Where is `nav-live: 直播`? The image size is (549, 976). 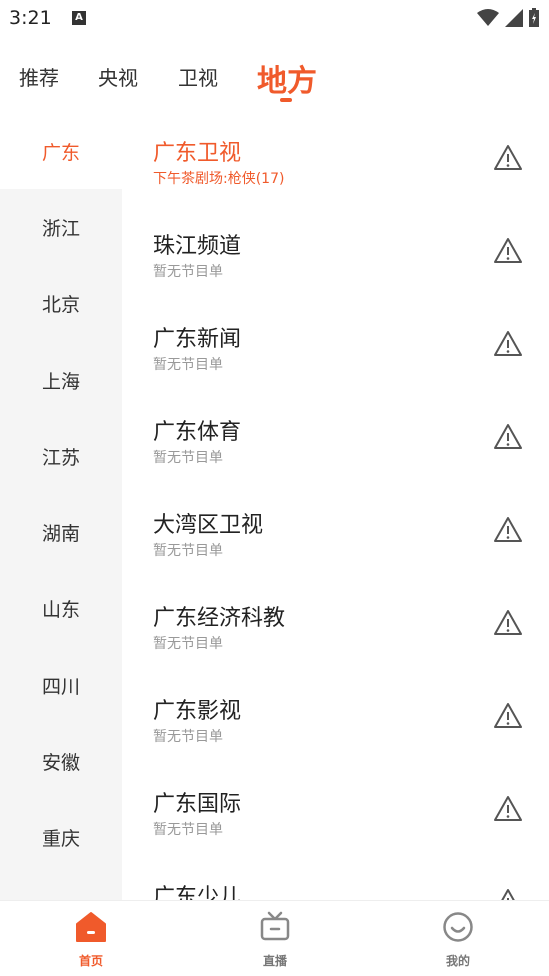
nav-live: 直播 is located at coordinates (275, 938).